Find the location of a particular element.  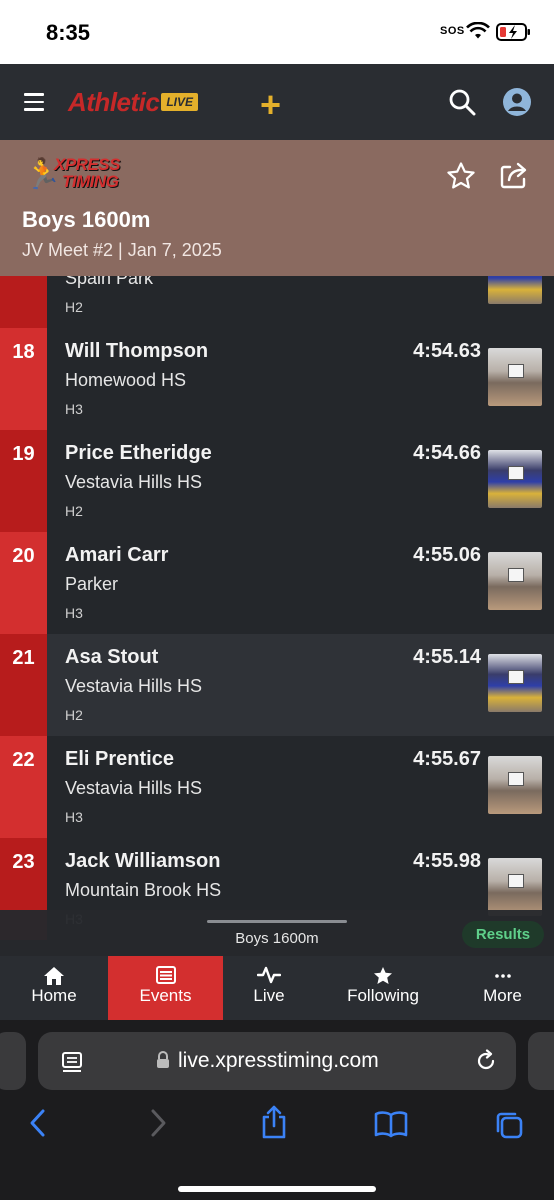

reader-mode-icon is located at coordinates (72, 1062).